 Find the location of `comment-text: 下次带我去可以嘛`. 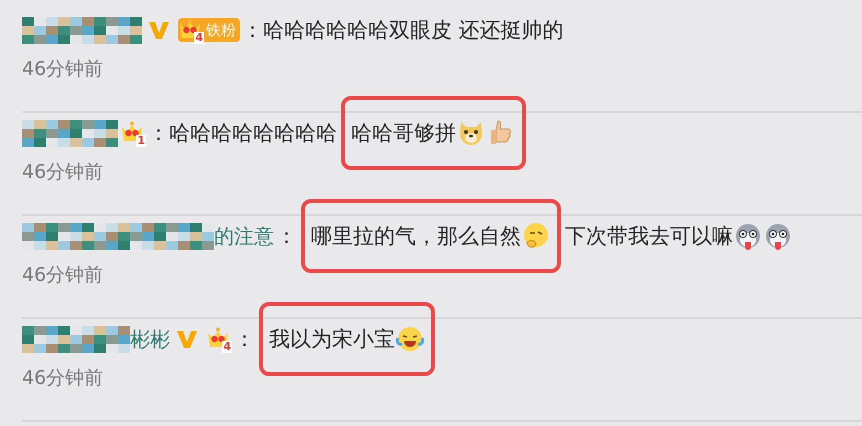

comment-text: 下次带我去可以嘛 is located at coordinates (649, 236).